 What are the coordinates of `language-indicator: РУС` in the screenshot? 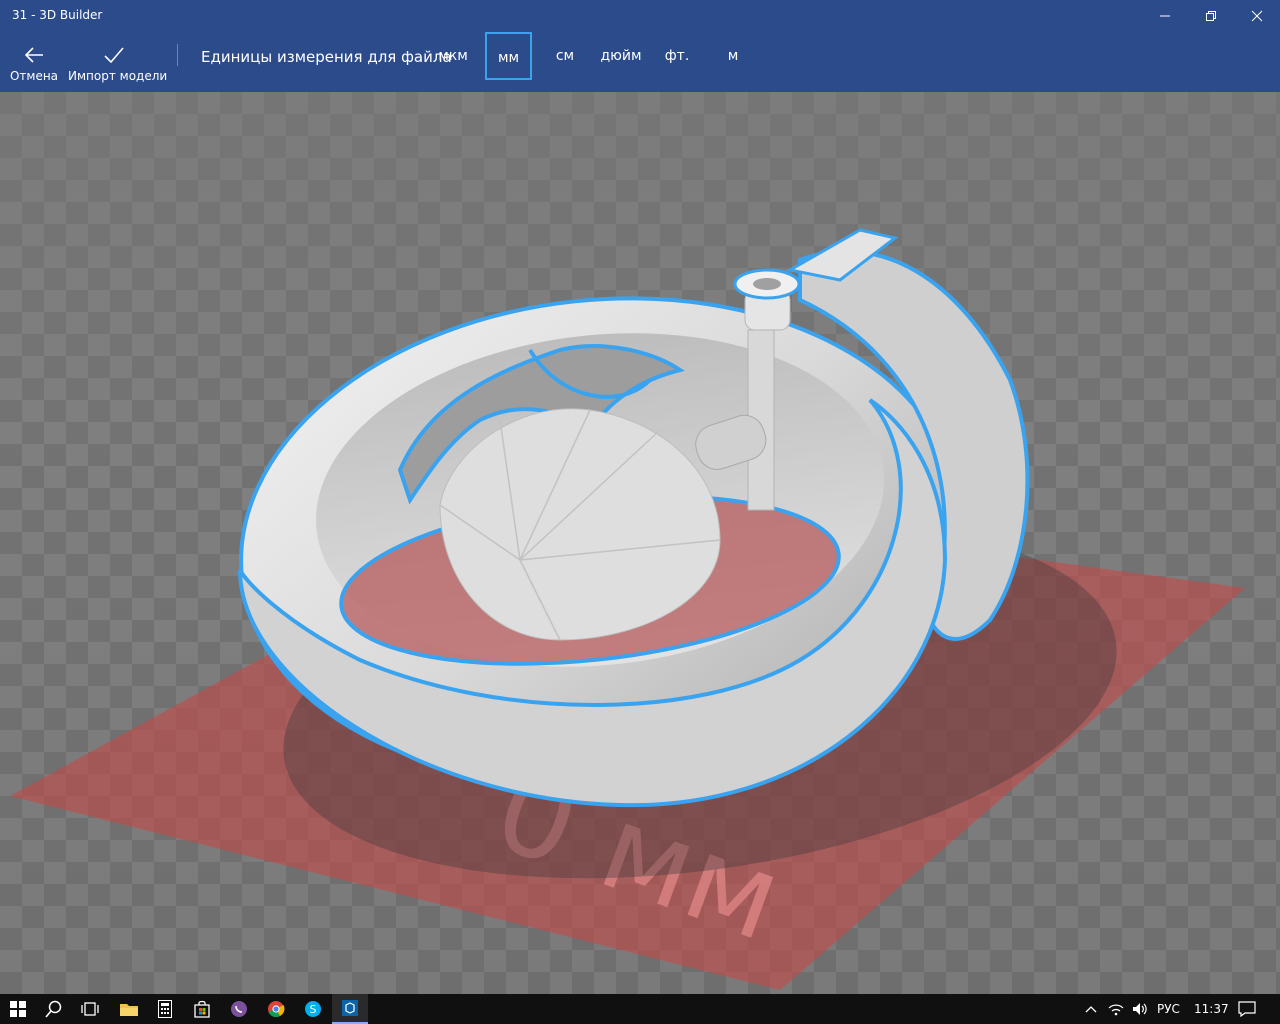 It's located at (1168, 1009).